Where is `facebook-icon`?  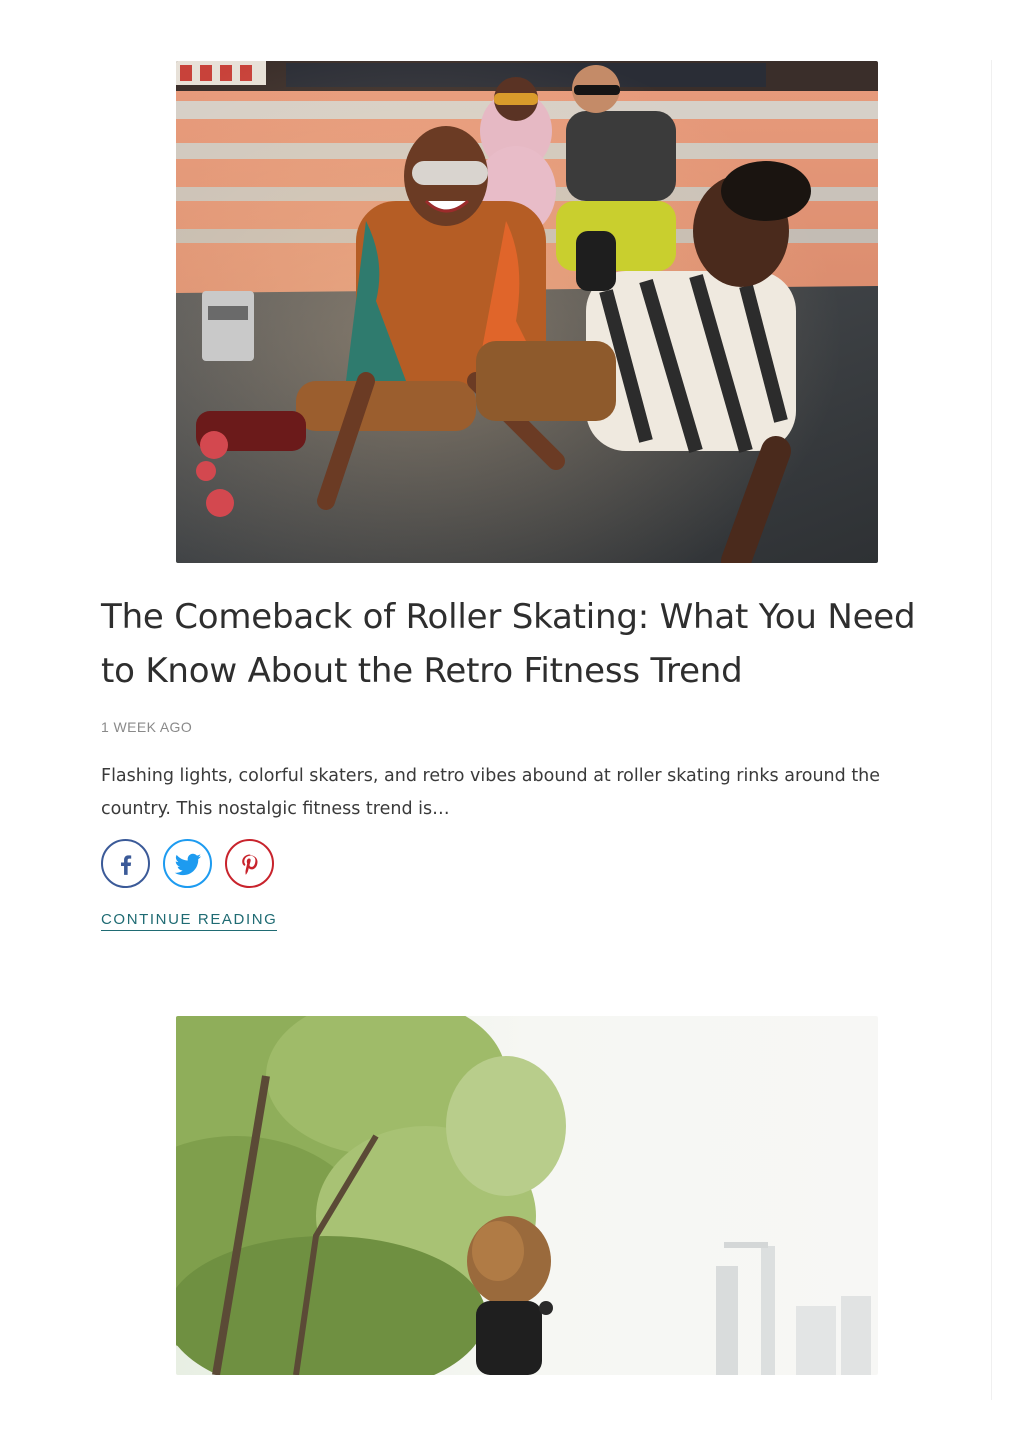 facebook-icon is located at coordinates (126, 864).